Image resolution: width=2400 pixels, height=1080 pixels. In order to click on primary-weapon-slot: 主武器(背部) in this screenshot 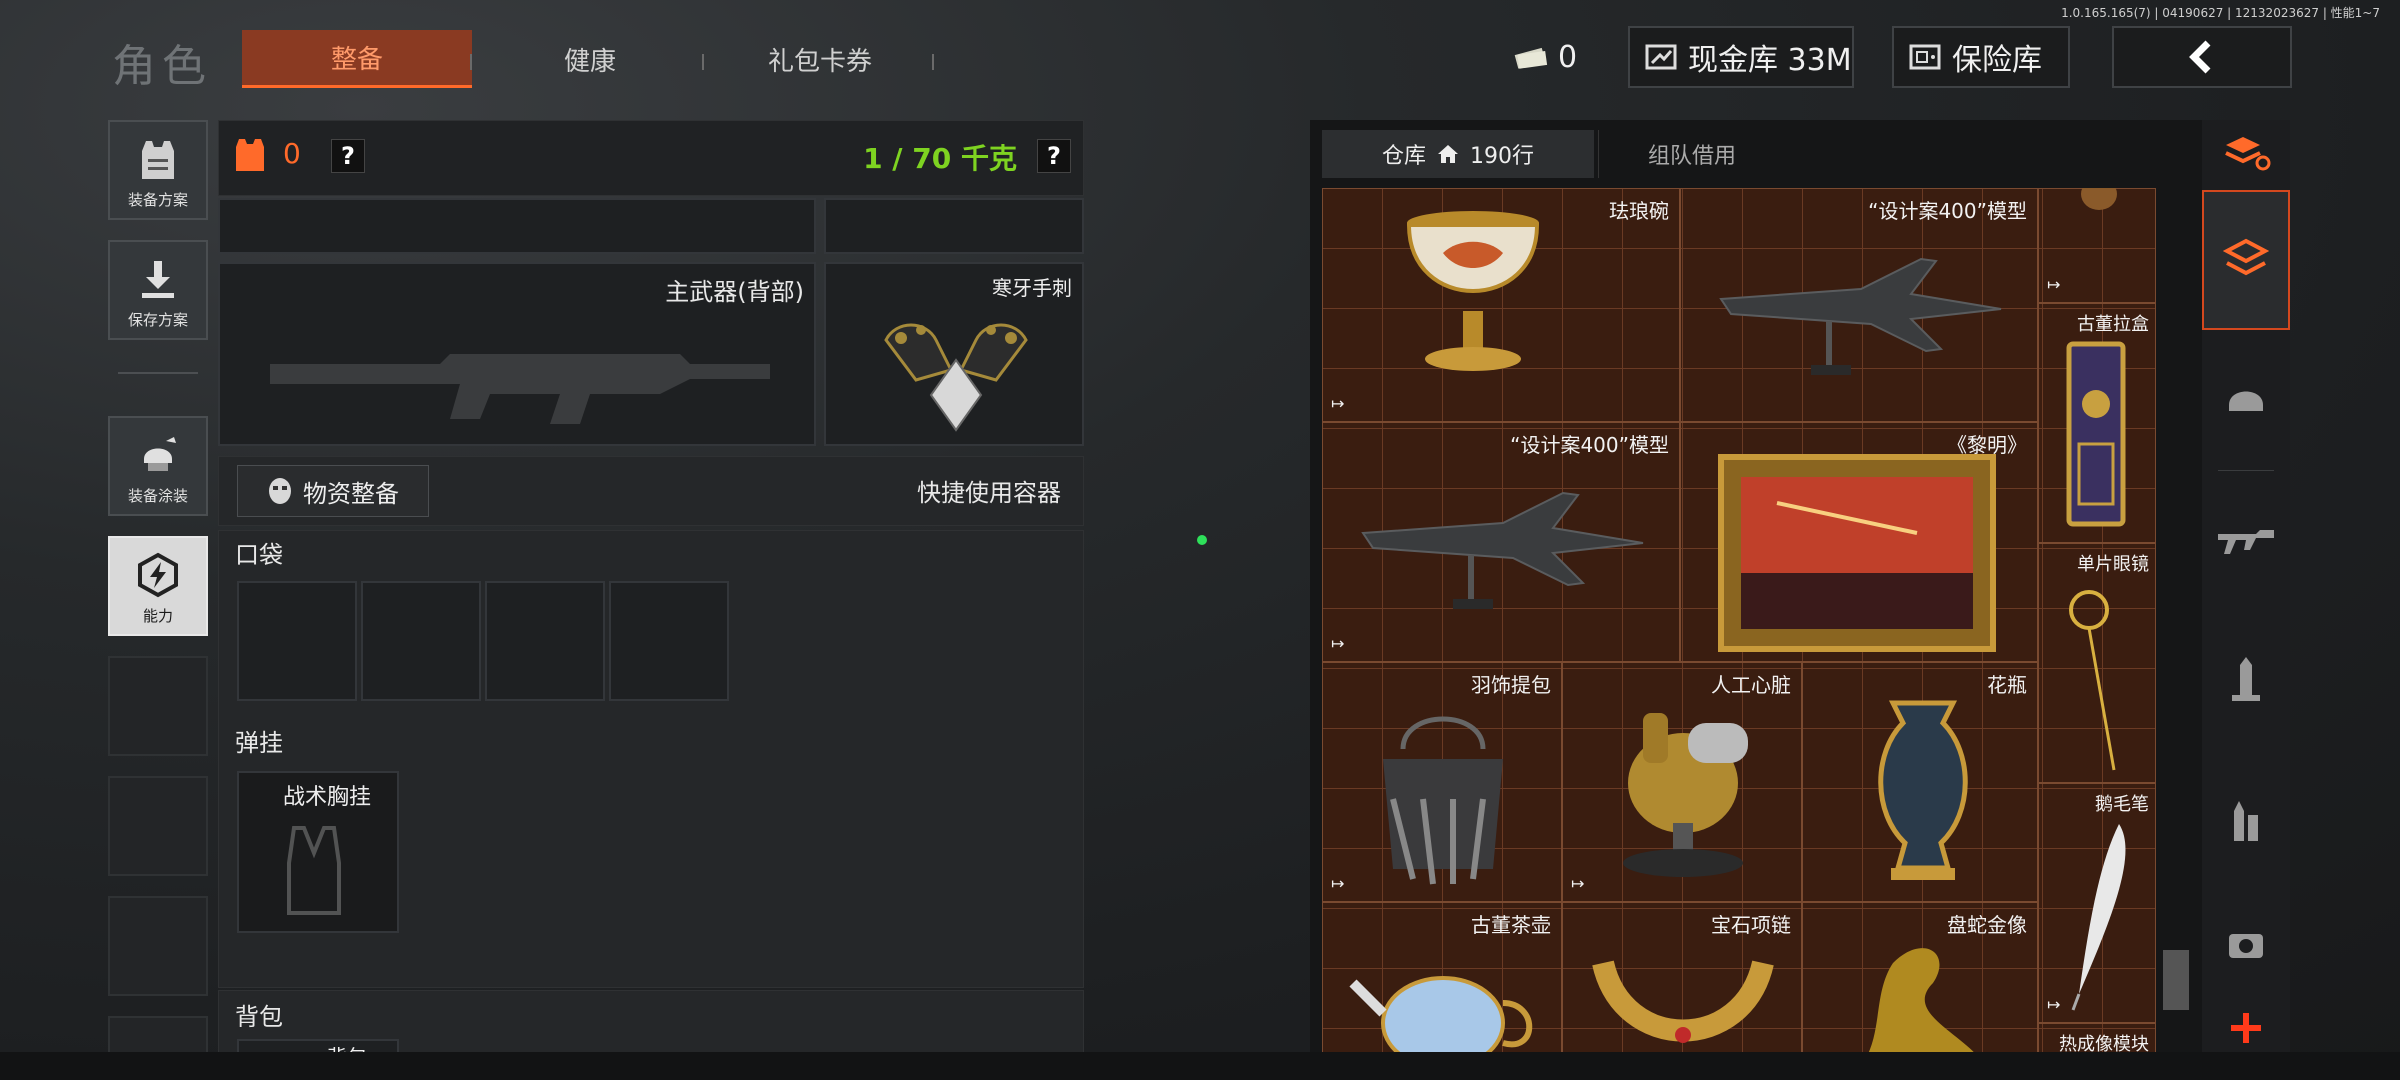, I will do `click(517, 354)`.